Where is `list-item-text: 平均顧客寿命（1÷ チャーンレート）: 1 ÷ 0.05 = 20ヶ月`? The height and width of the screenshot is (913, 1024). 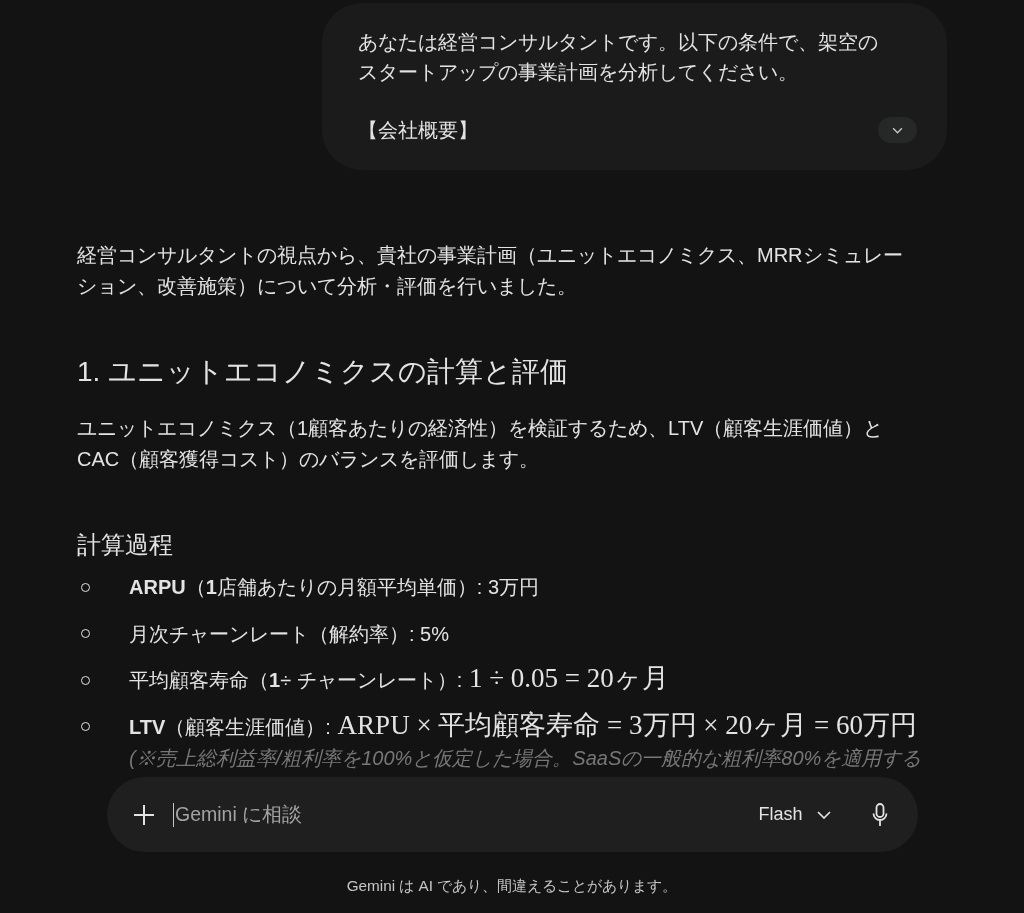 list-item-text: 平均顧客寿命（1÷ チャーンレート）: 1 ÷ 0.05 = 20ヶ月 is located at coordinates (399, 680).